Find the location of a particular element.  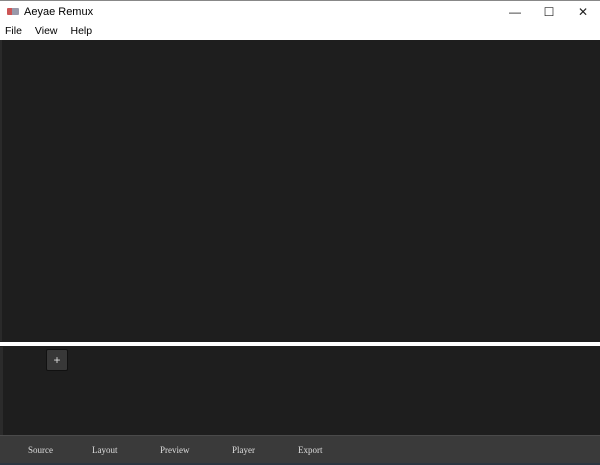

splitter-handle is located at coordinates (300, 344).